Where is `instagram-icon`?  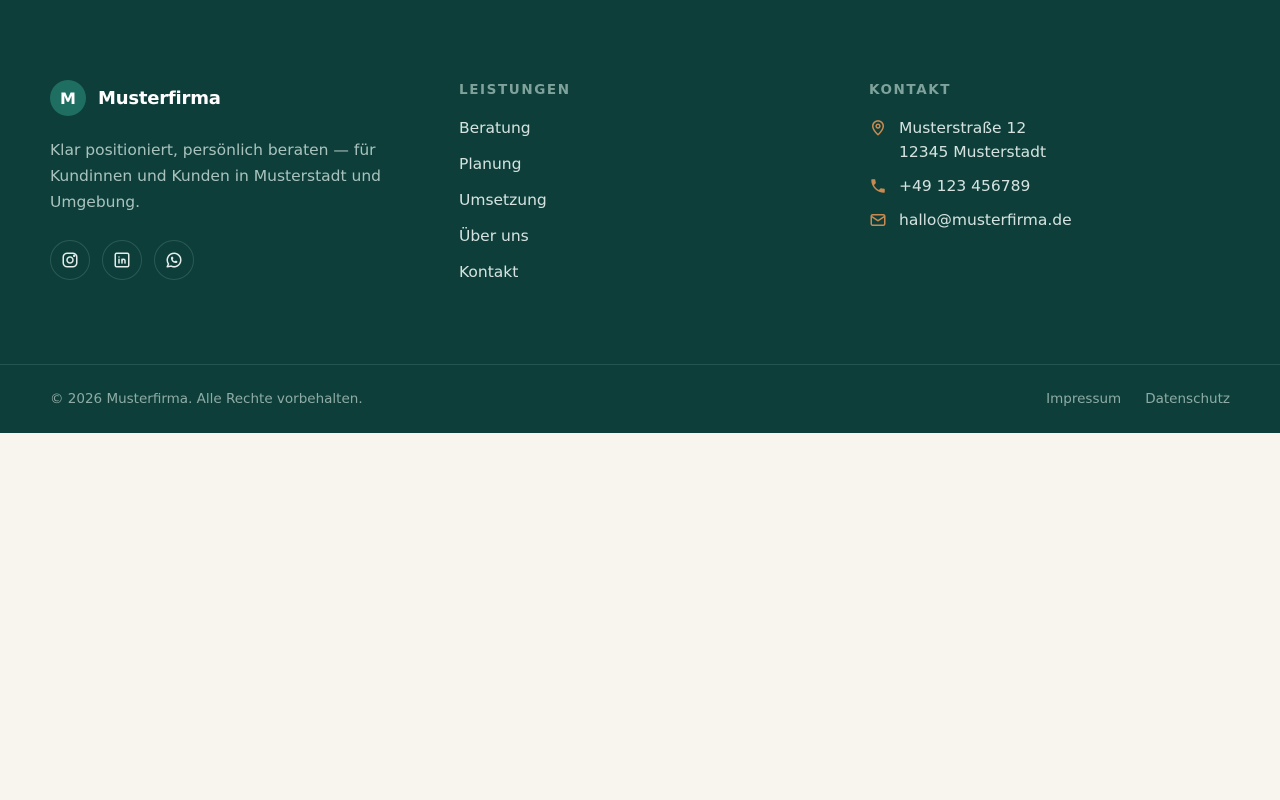 instagram-icon is located at coordinates (70, 260).